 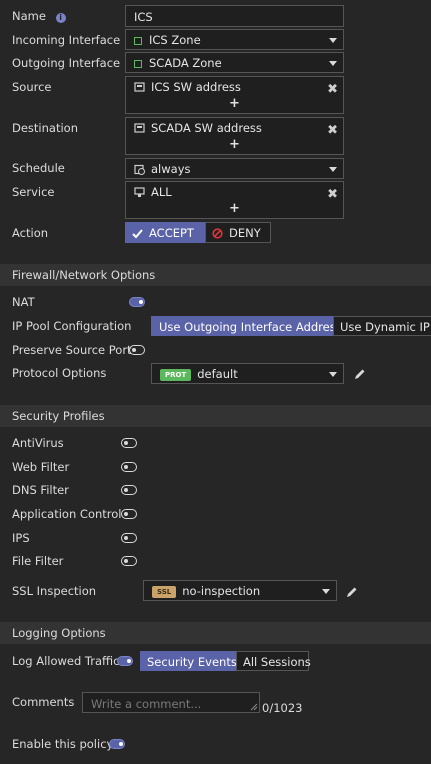 What do you see at coordinates (60, 18) in the screenshot?
I see `info-icon: i` at bounding box center [60, 18].